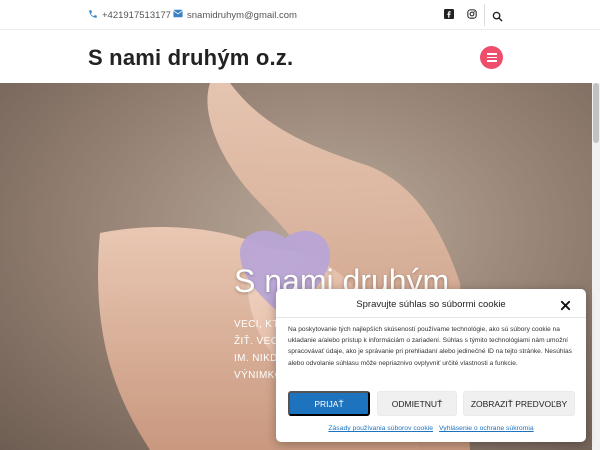 The image size is (600, 450). What do you see at coordinates (300, 57) in the screenshot?
I see `site-header: S nami druhým o.z.` at bounding box center [300, 57].